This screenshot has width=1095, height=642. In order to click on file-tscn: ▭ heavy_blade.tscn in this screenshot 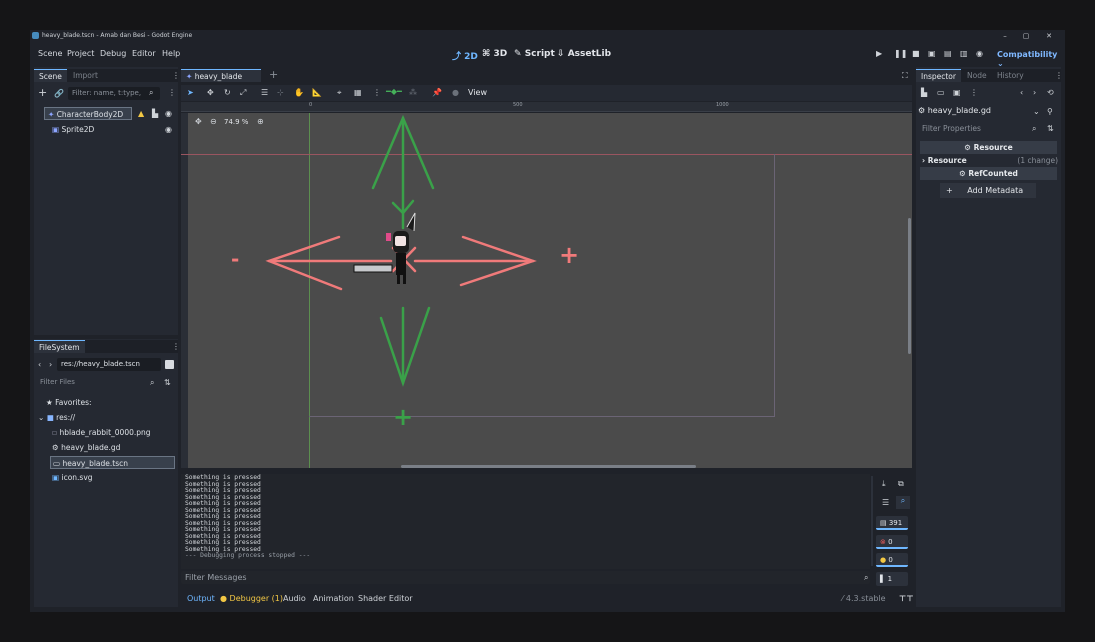, I will do `click(112, 462)`.